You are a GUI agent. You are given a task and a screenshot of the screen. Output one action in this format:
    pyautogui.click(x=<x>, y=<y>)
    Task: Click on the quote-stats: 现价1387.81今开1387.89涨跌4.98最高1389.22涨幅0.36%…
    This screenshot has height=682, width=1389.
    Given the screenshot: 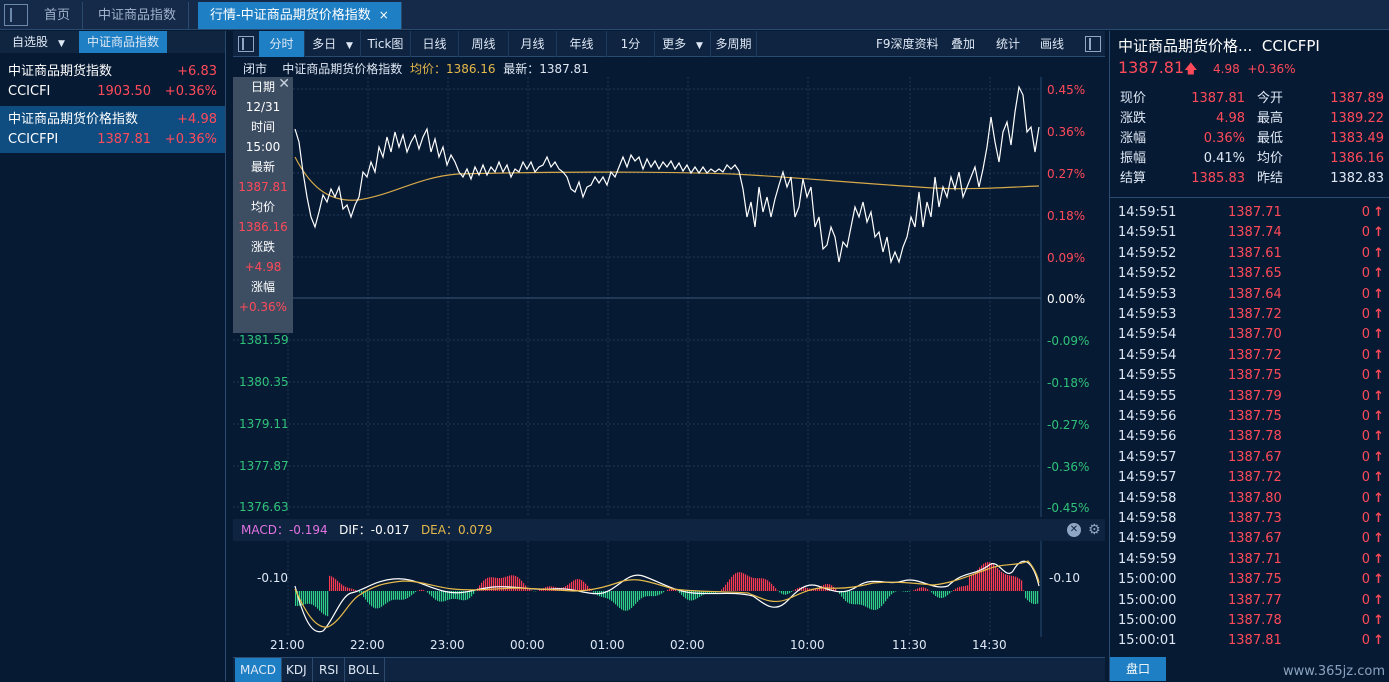 What is the action you would take?
    pyautogui.click(x=1249, y=141)
    